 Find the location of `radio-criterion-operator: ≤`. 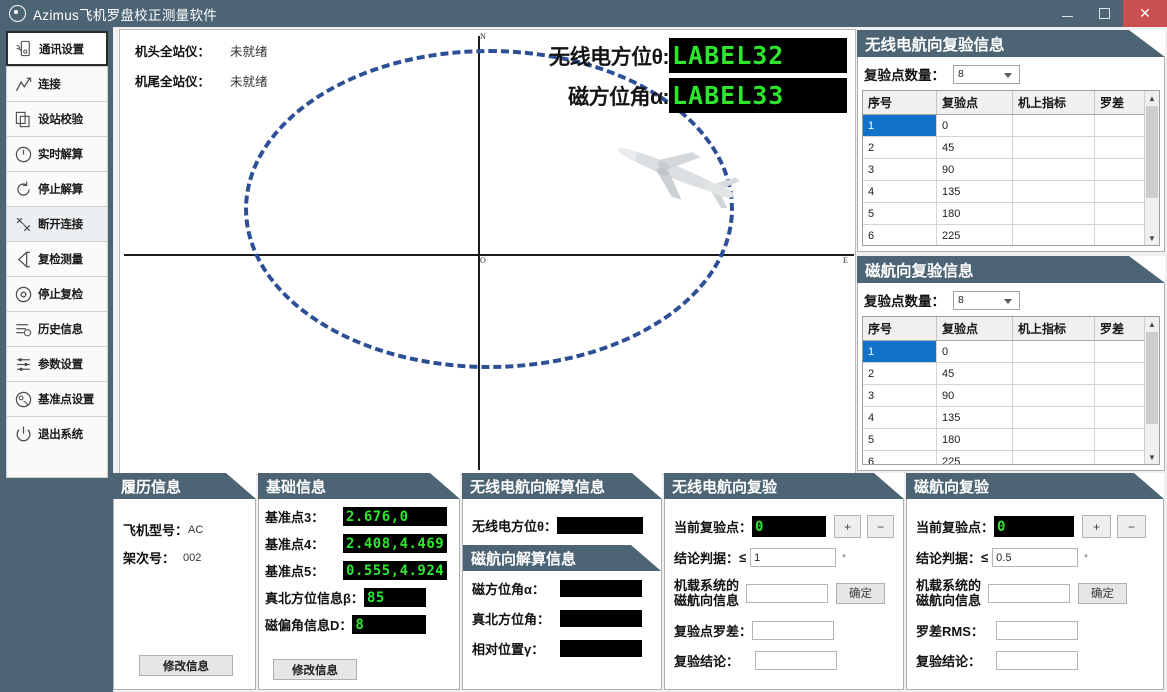

radio-criterion-operator: ≤ is located at coordinates (743, 557).